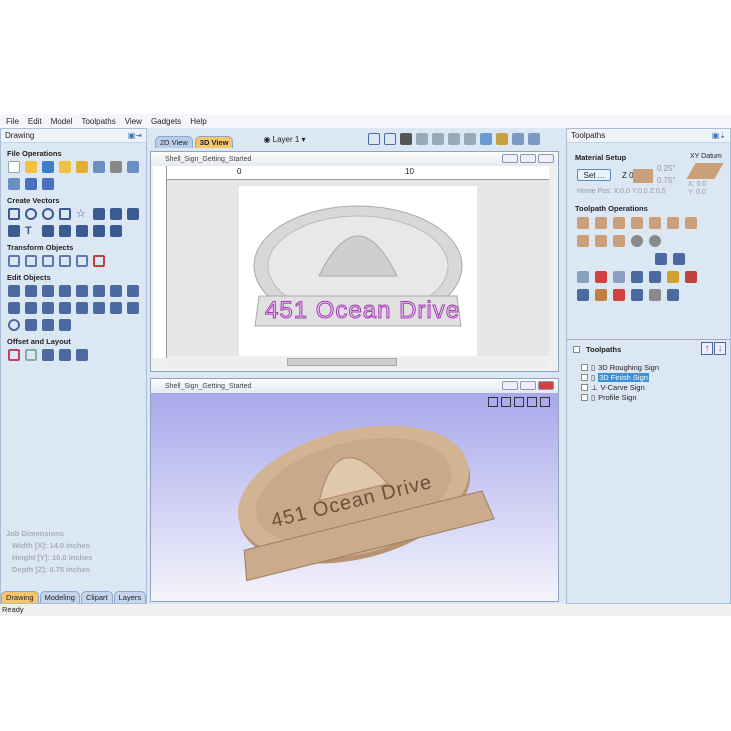 The image size is (731, 731). What do you see at coordinates (620, 367) in the screenshot?
I see `toolpath-item: ▯ 3D Roughing Sign` at bounding box center [620, 367].